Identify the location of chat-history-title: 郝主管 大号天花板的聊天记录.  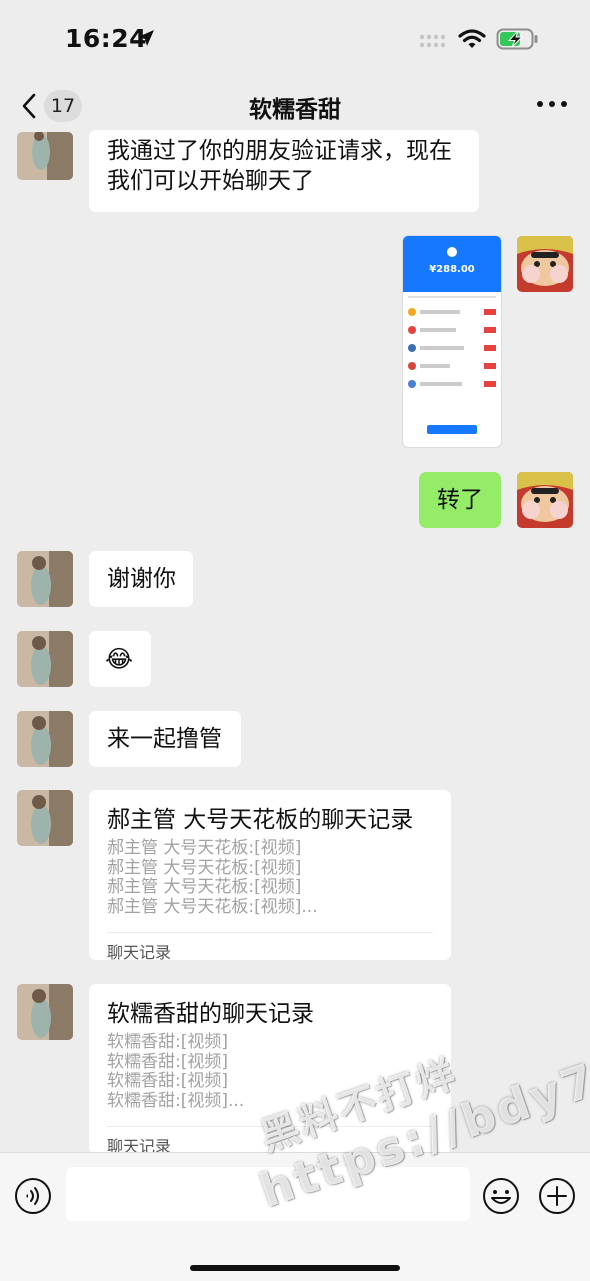
(260, 820).